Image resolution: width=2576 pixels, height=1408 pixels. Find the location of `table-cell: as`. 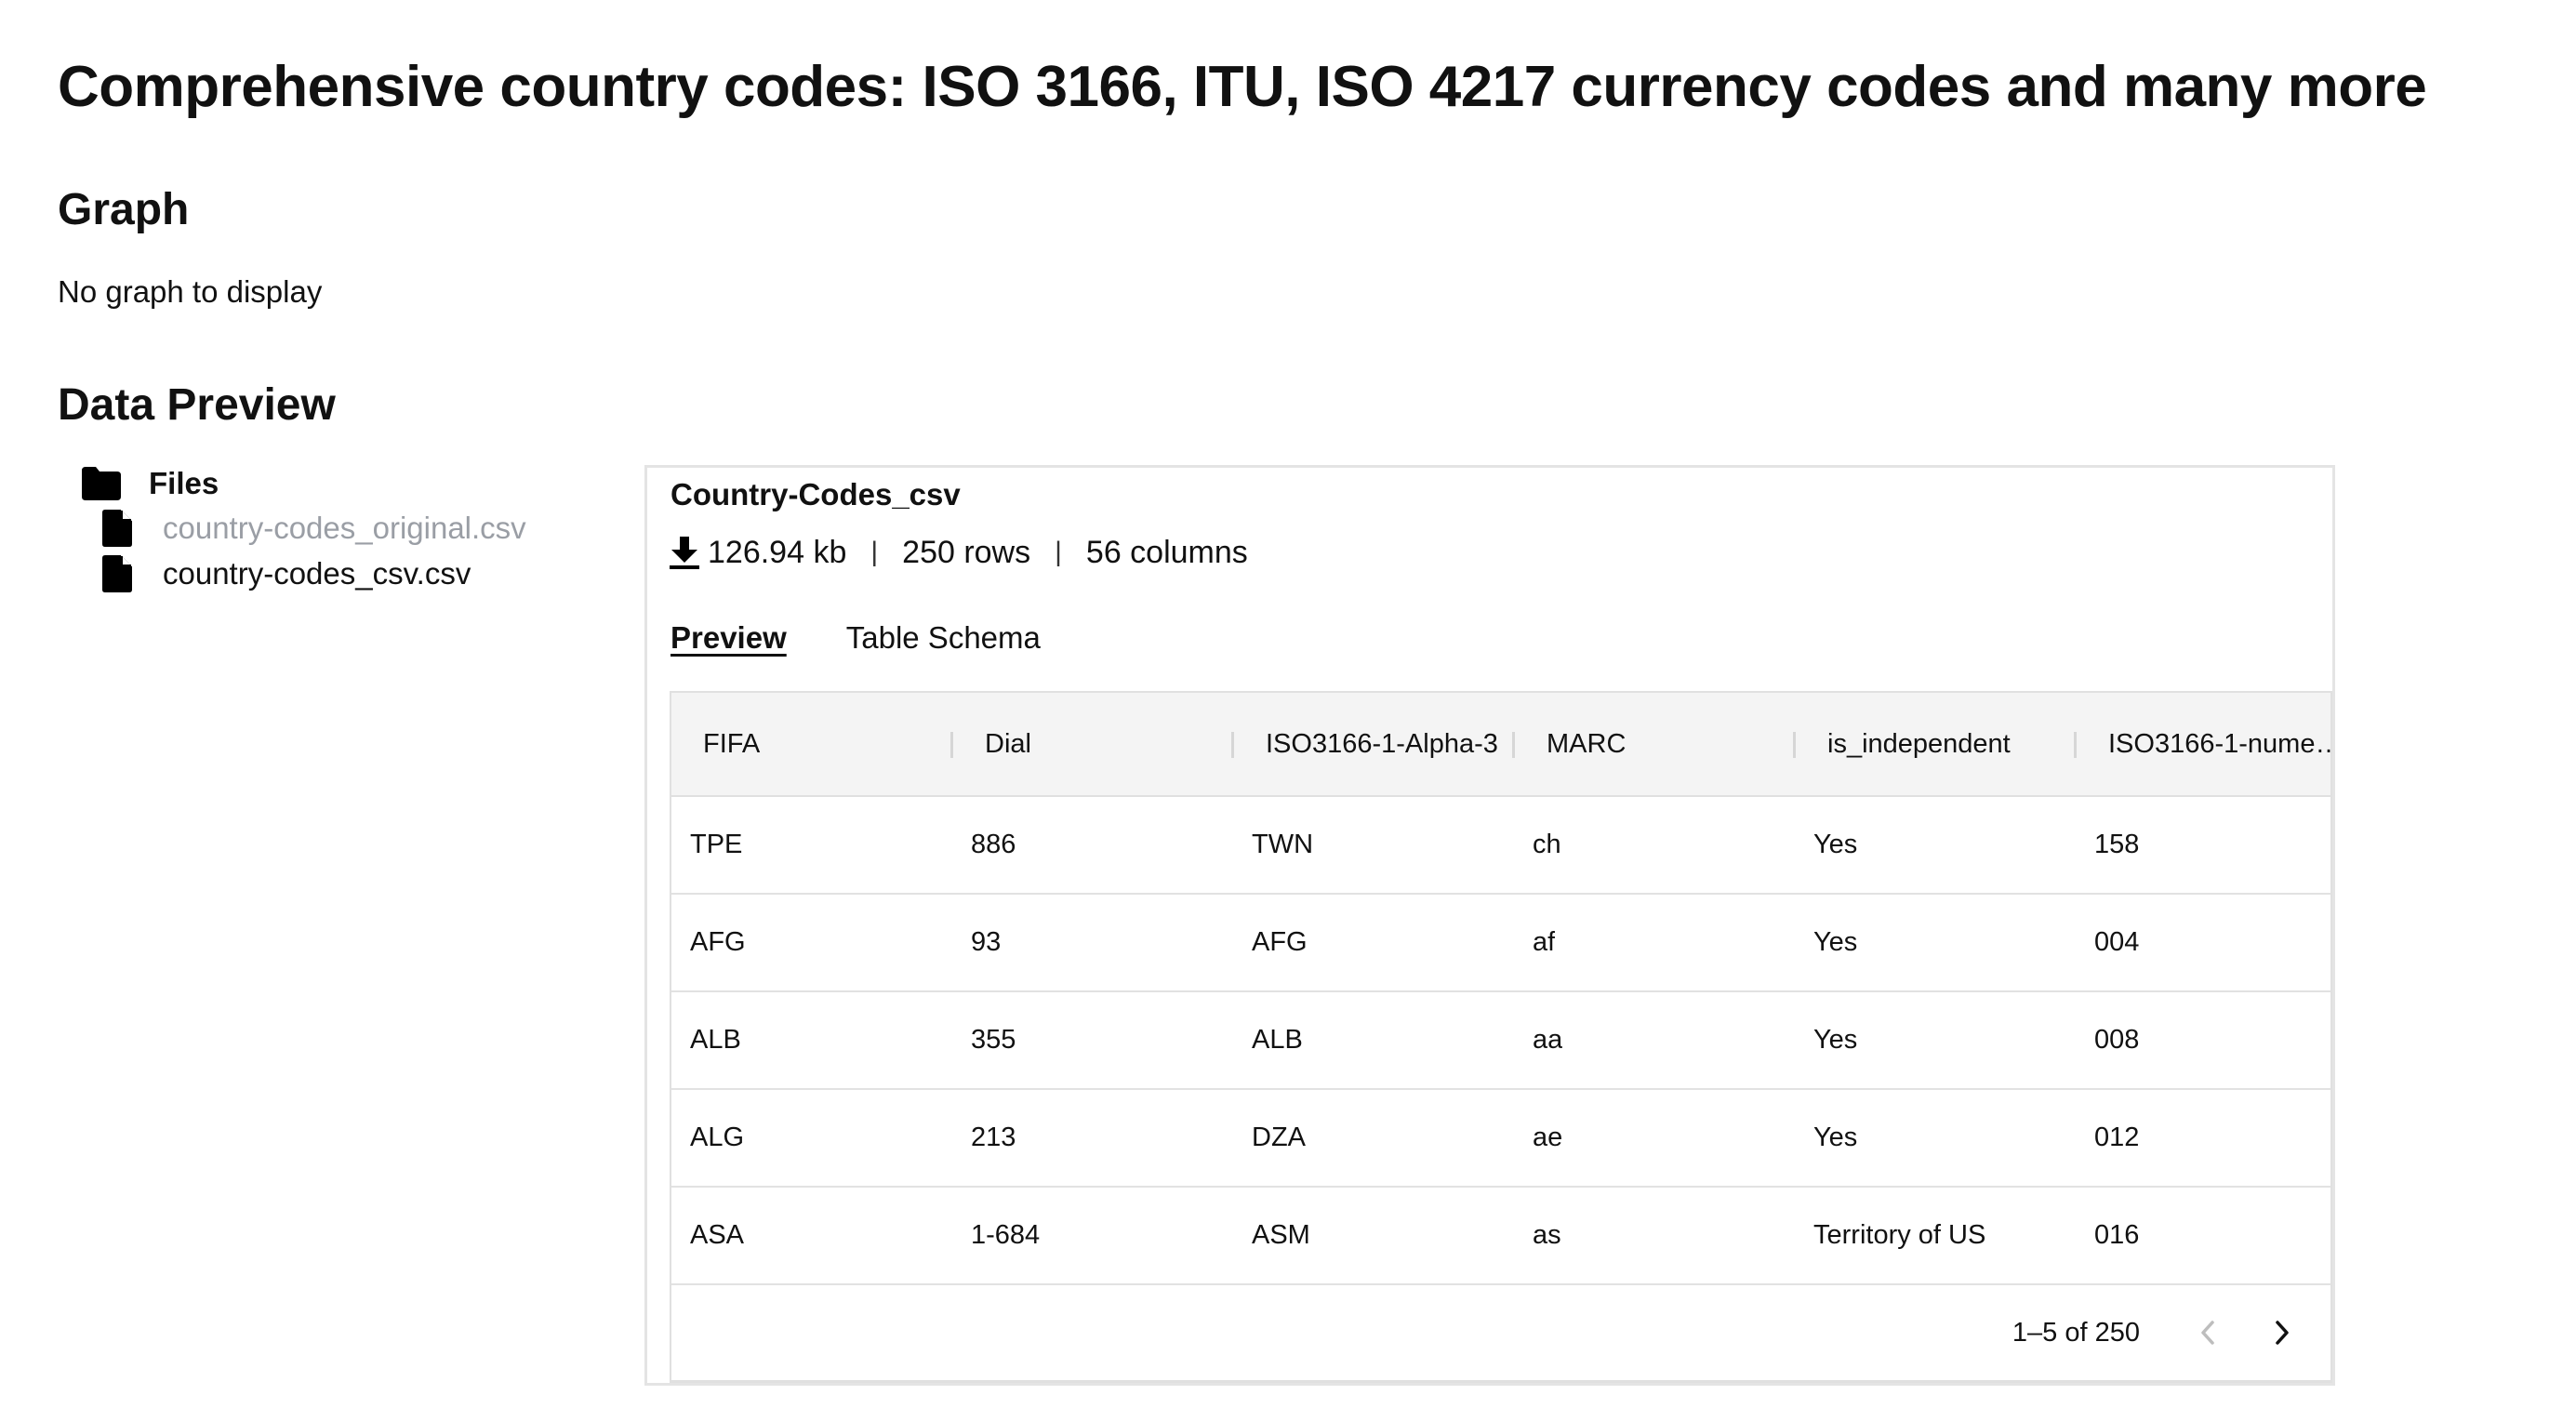

table-cell: as is located at coordinates (1547, 1235).